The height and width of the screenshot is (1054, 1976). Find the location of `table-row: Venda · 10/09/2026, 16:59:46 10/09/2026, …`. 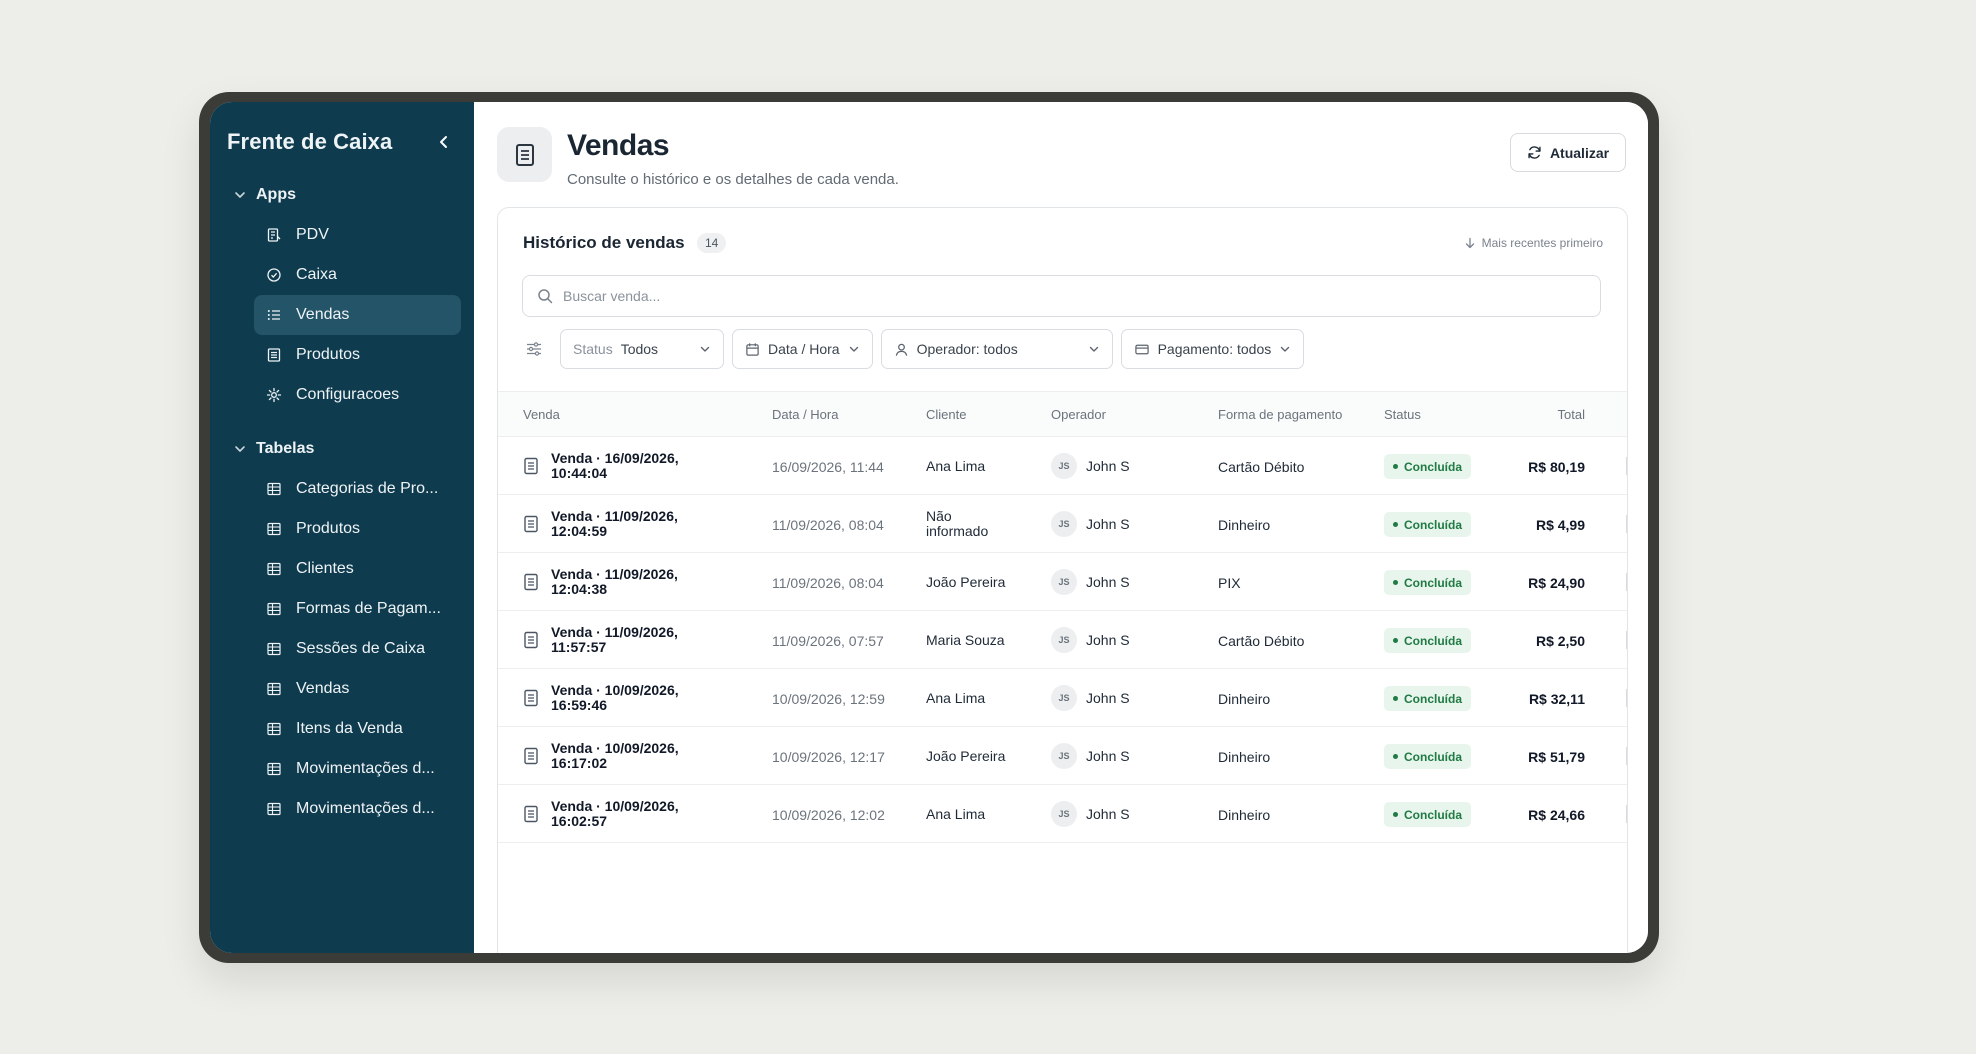

table-row: Venda · 10/09/2026, 16:59:46 10/09/2026, … is located at coordinates (1062, 698).